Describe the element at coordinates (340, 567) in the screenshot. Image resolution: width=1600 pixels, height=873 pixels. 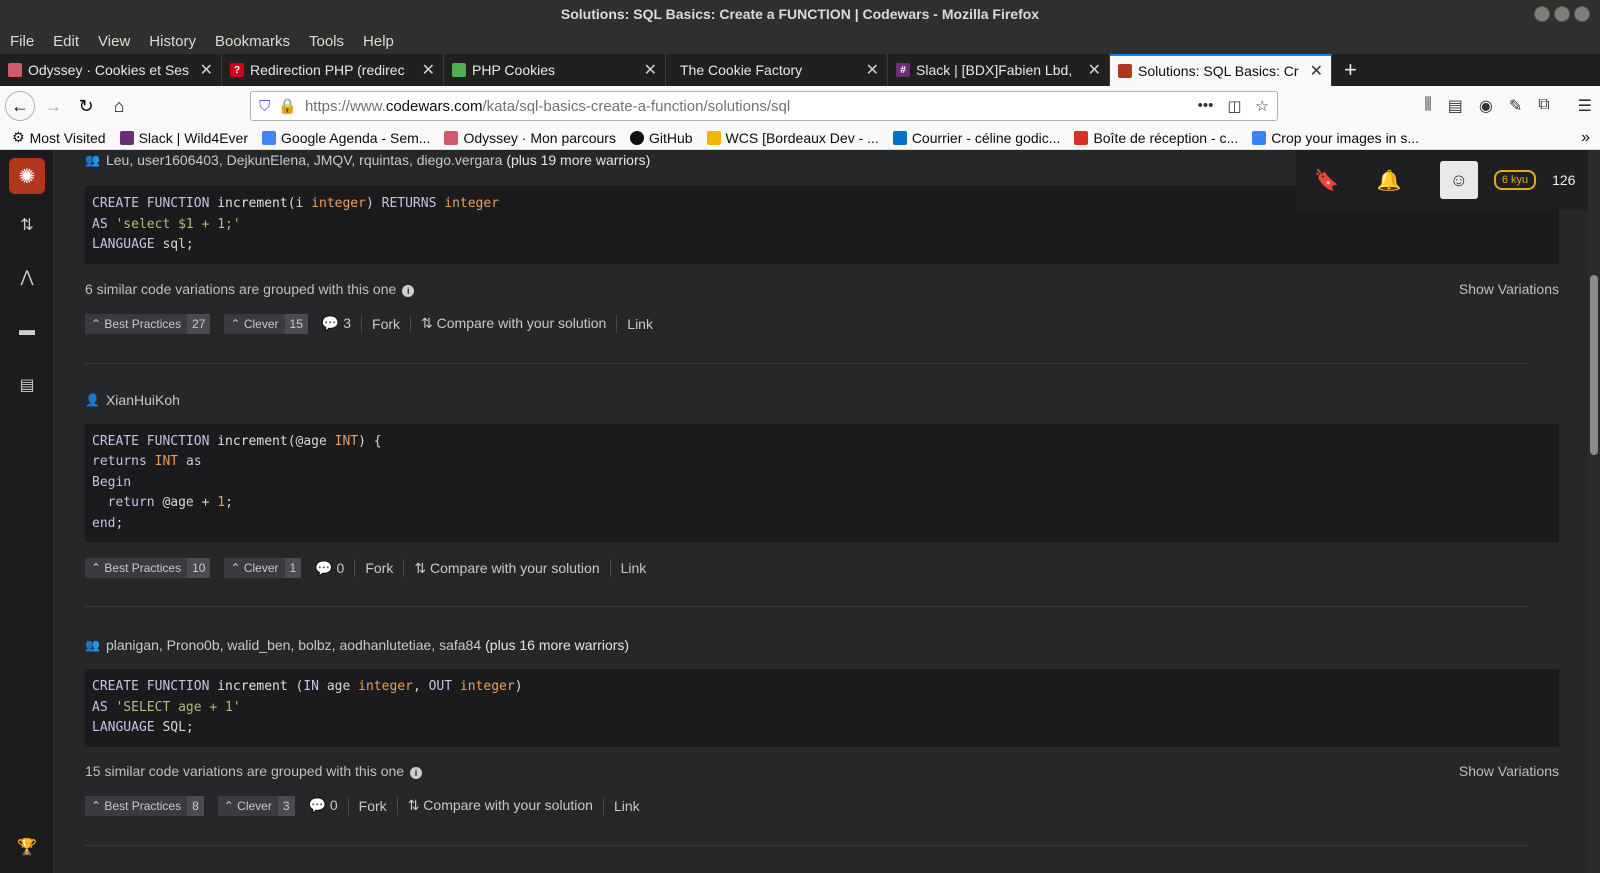
I see `comment-count: 0` at that location.